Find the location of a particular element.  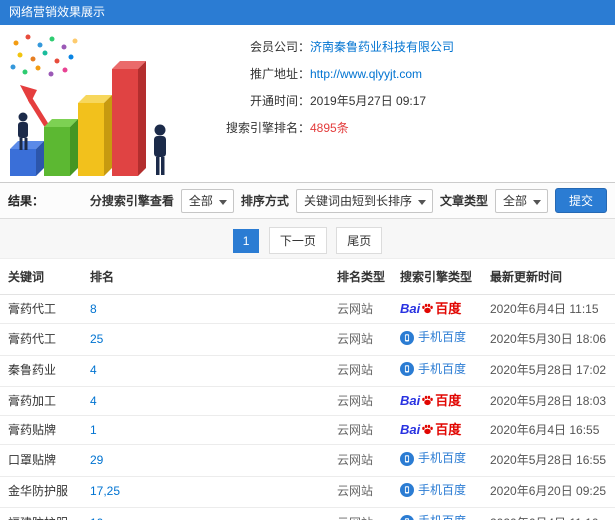

updated-cell: 2020年6月20日 09:25 is located at coordinates (548, 492).